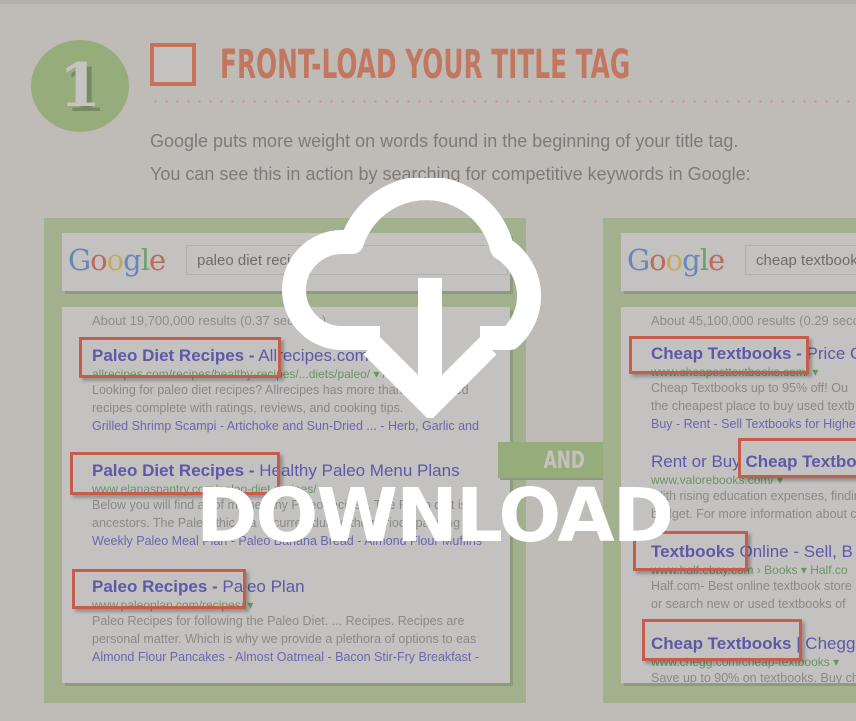 The image size is (856, 721). I want to click on results-count: About 45,100,000 results (0.29 seconds), so click(753, 320).